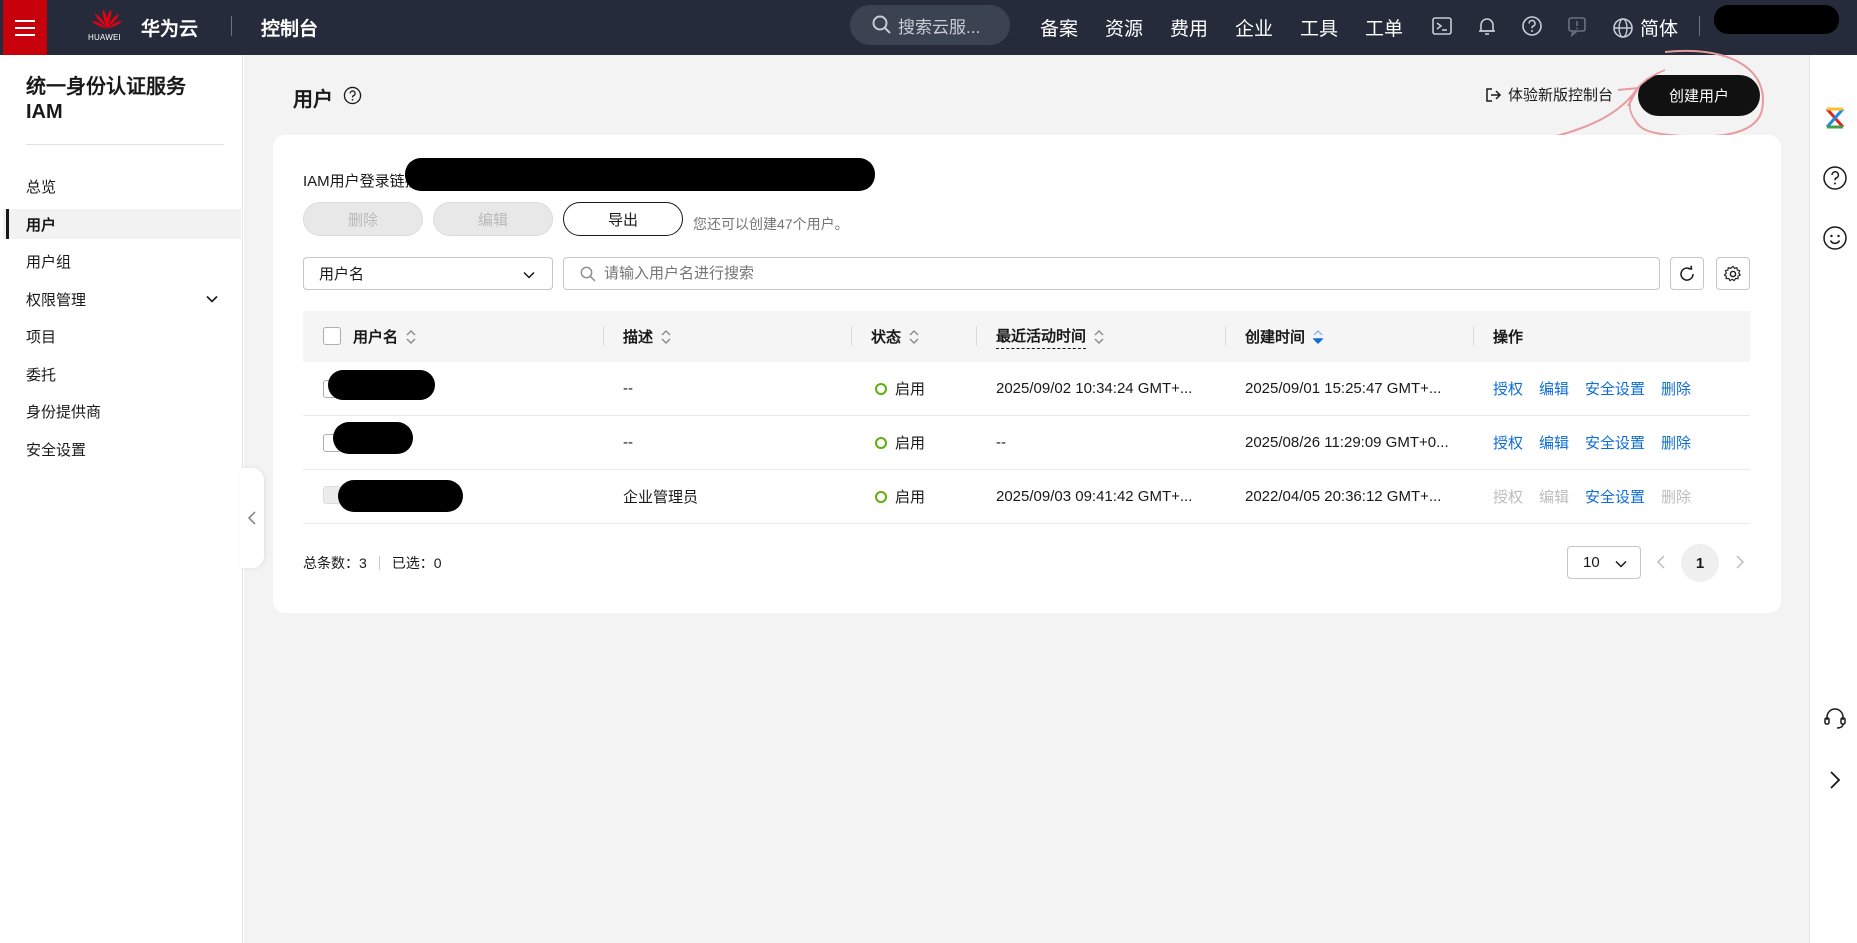 Image resolution: width=1857 pixels, height=943 pixels. I want to click on settings-button, so click(1733, 273).